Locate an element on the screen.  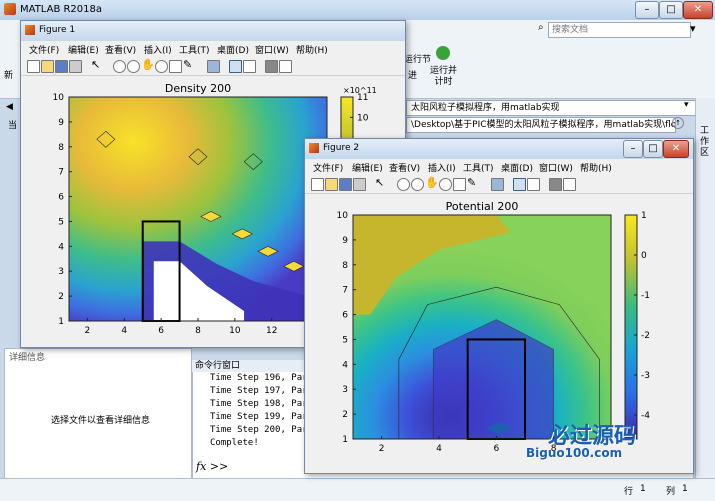
run-and-time-icon is located at coordinates (443, 53).